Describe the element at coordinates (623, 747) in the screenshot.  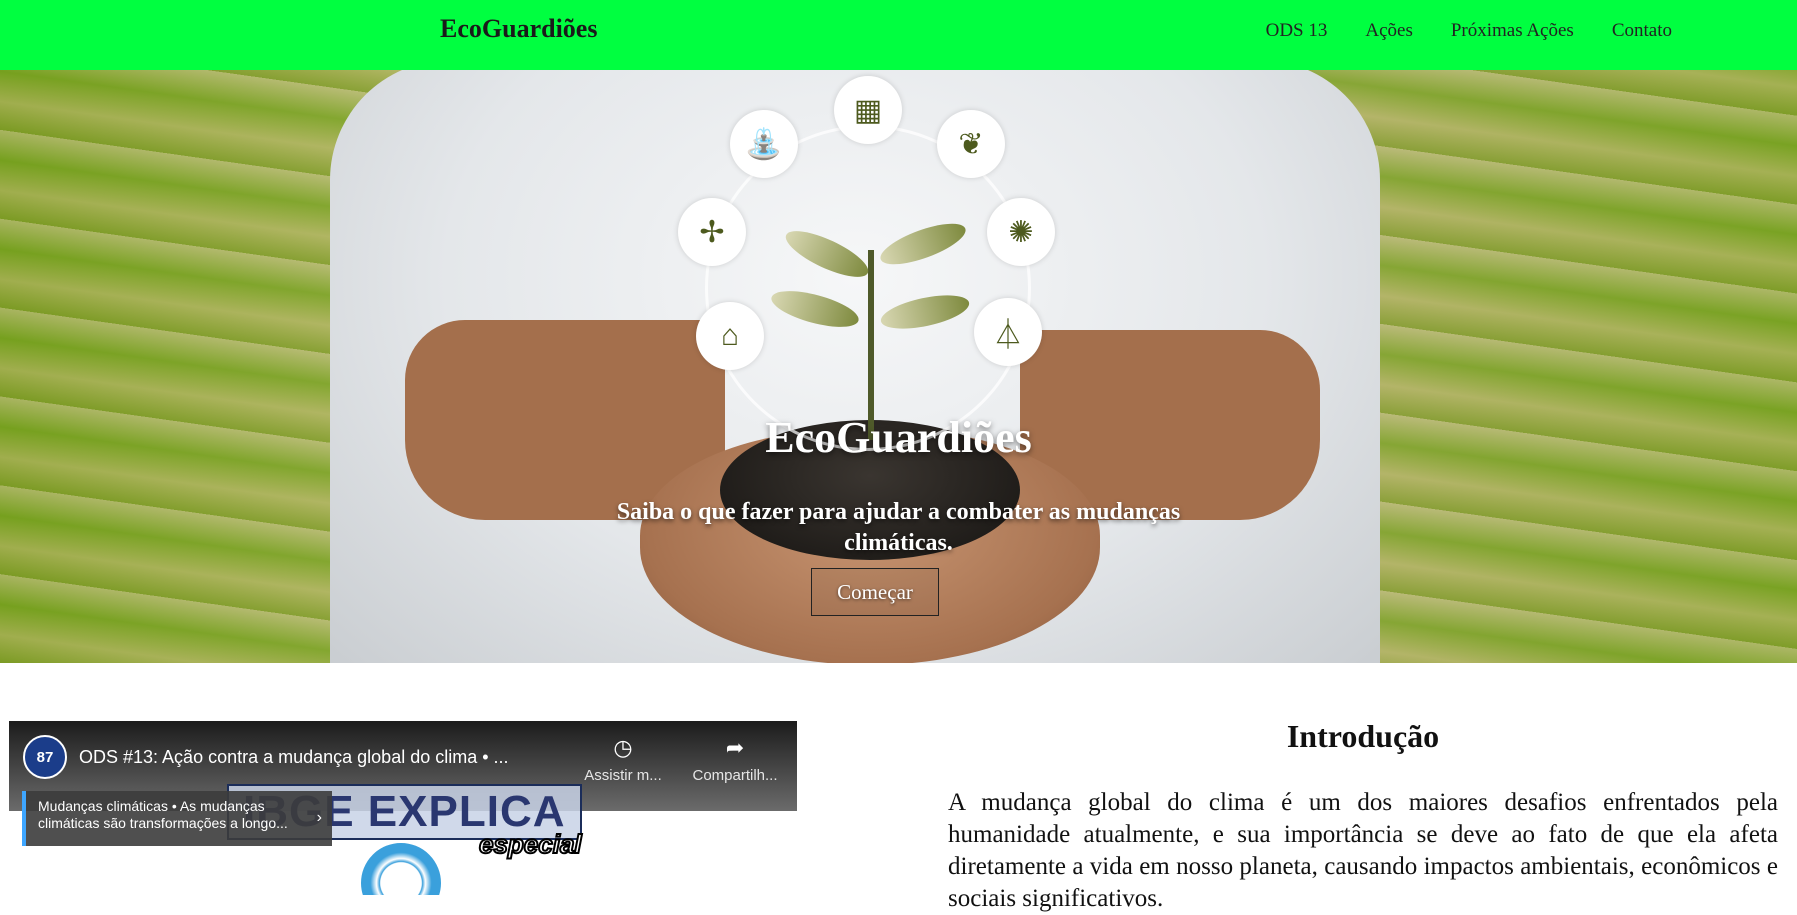
I see `clock-icon: ◷` at that location.